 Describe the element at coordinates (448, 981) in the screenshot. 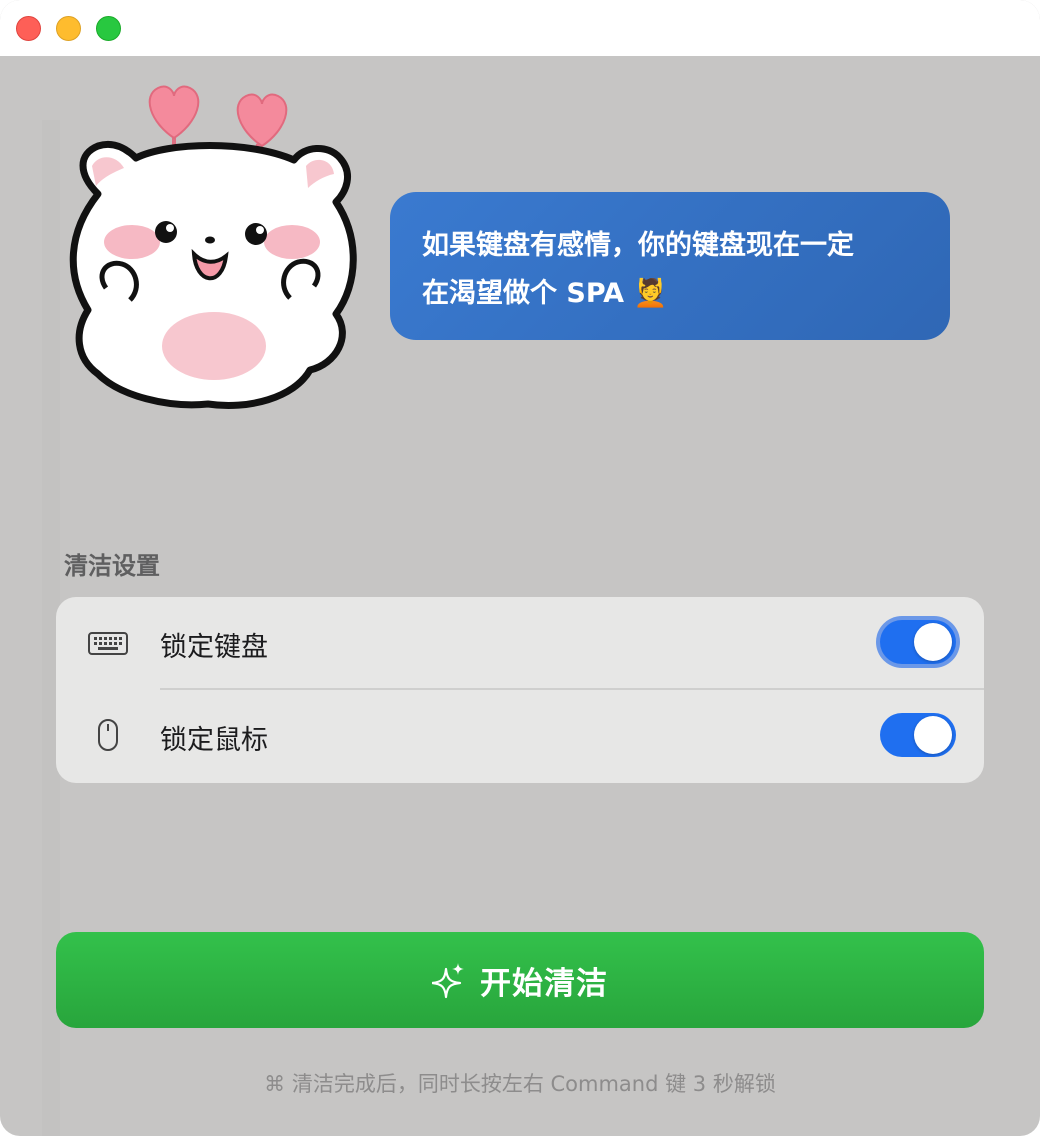

I see `sparkle-icon` at that location.